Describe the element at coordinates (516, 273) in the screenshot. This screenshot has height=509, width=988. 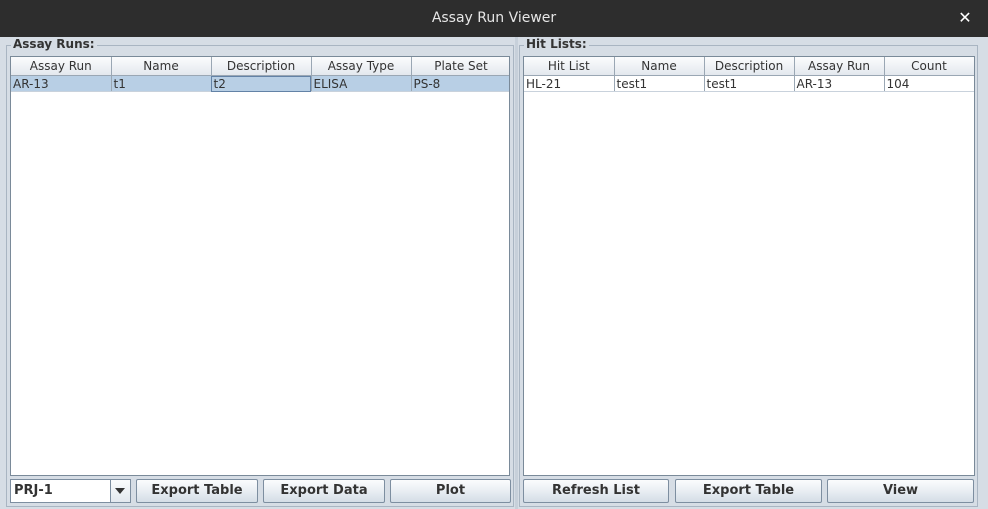
I see `split-pane-divider` at that location.